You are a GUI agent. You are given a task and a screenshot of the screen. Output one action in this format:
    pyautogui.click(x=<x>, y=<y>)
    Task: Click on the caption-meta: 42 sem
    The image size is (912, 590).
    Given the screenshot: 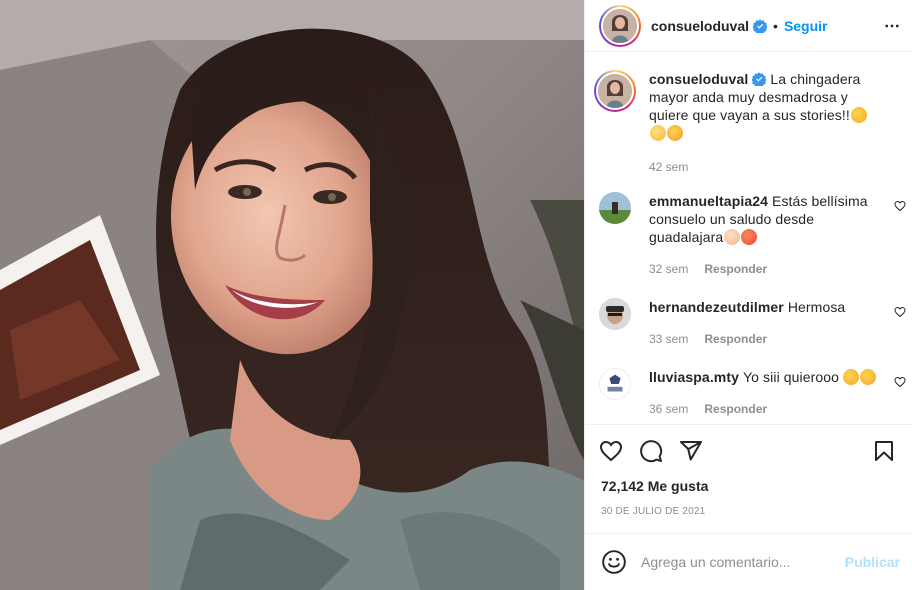 What is the action you would take?
    pyautogui.click(x=763, y=167)
    